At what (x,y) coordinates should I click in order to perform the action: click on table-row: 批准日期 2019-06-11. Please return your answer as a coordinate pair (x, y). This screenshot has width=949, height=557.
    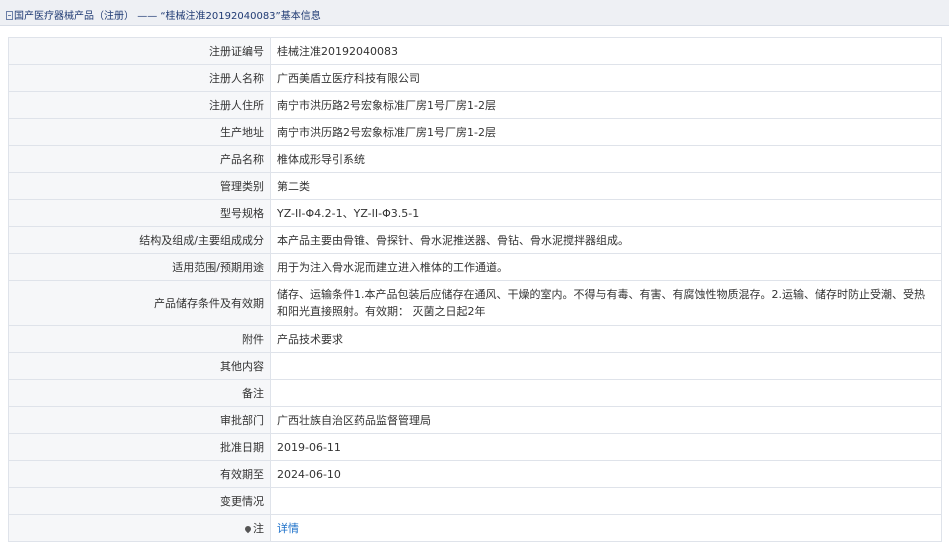
    Looking at the image, I should click on (475, 447).